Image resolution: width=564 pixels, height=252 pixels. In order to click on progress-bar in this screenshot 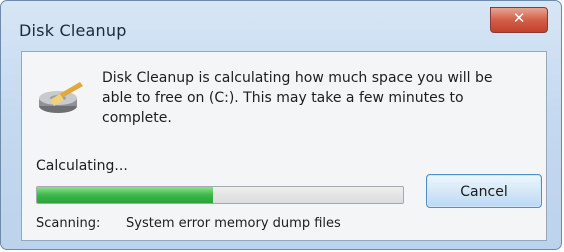, I will do `click(220, 195)`.